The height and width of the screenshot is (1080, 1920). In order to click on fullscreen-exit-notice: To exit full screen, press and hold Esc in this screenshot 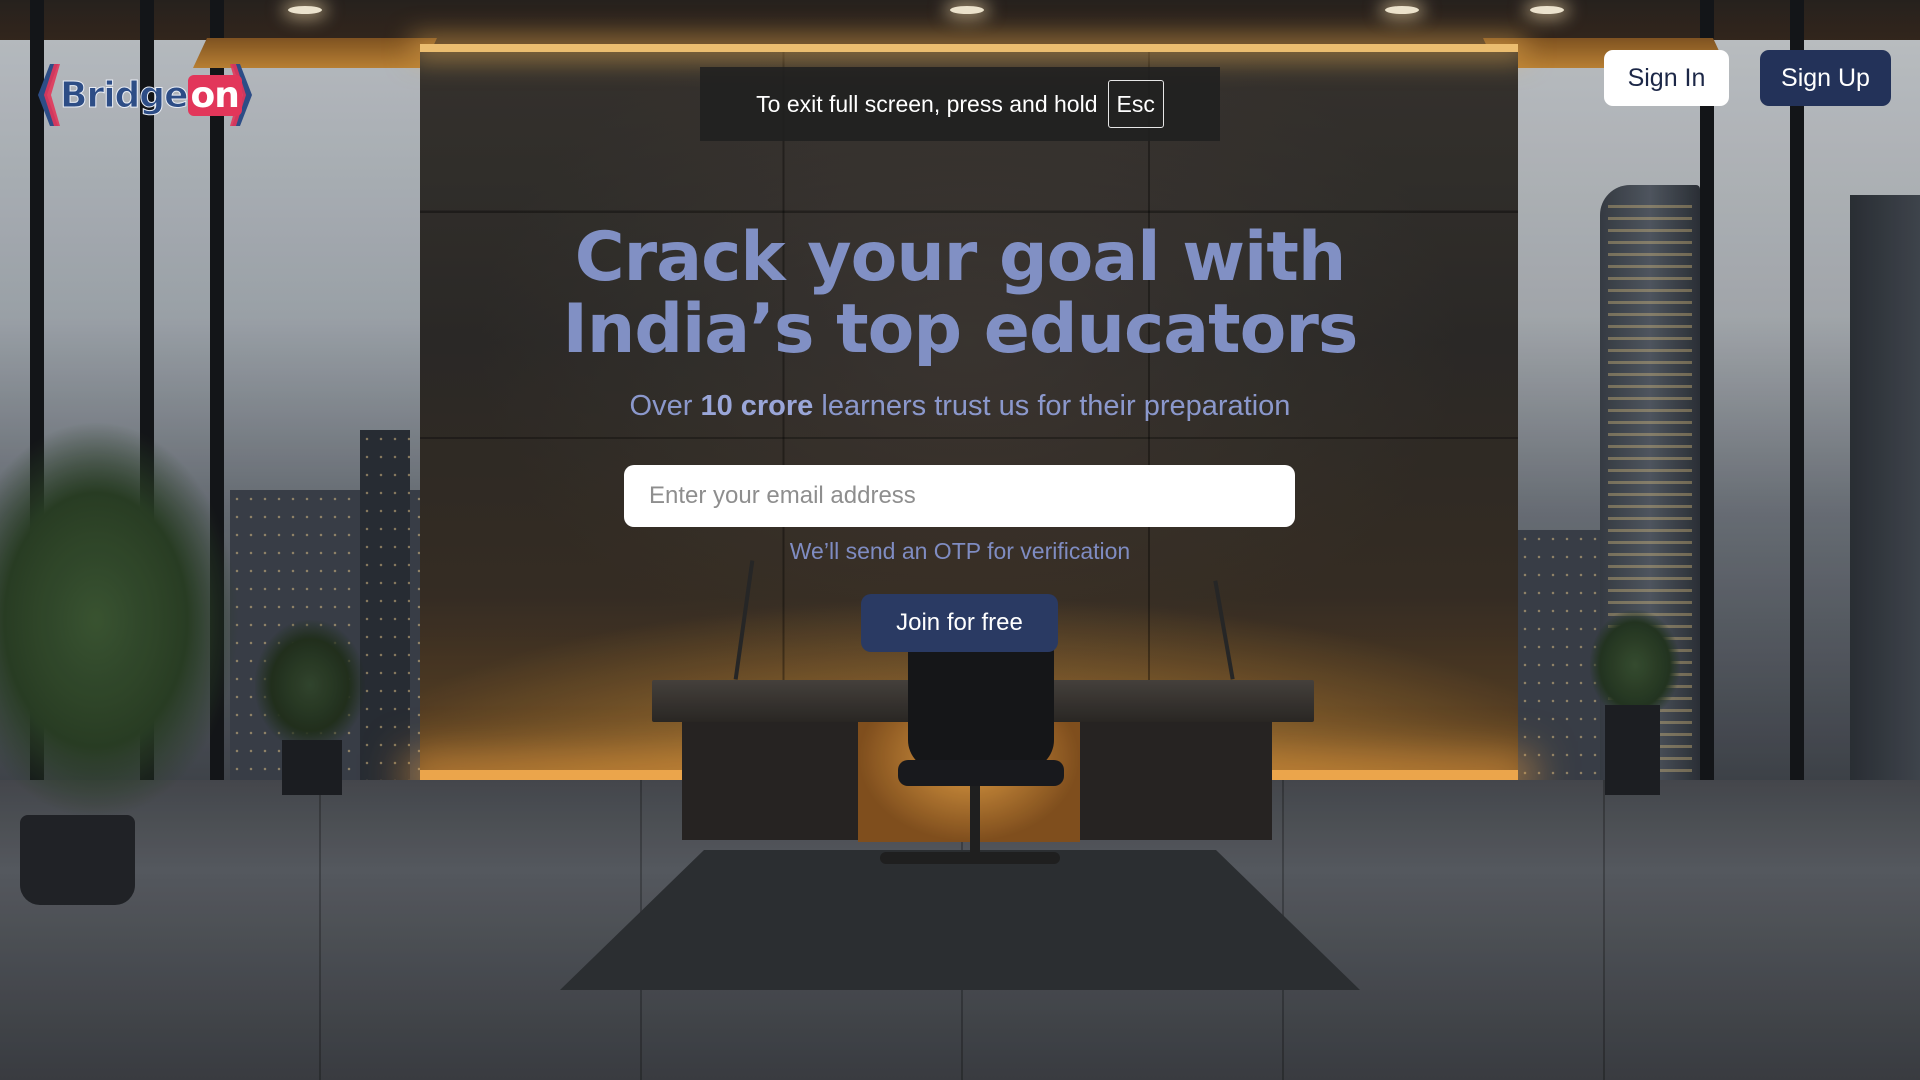, I will do `click(960, 104)`.